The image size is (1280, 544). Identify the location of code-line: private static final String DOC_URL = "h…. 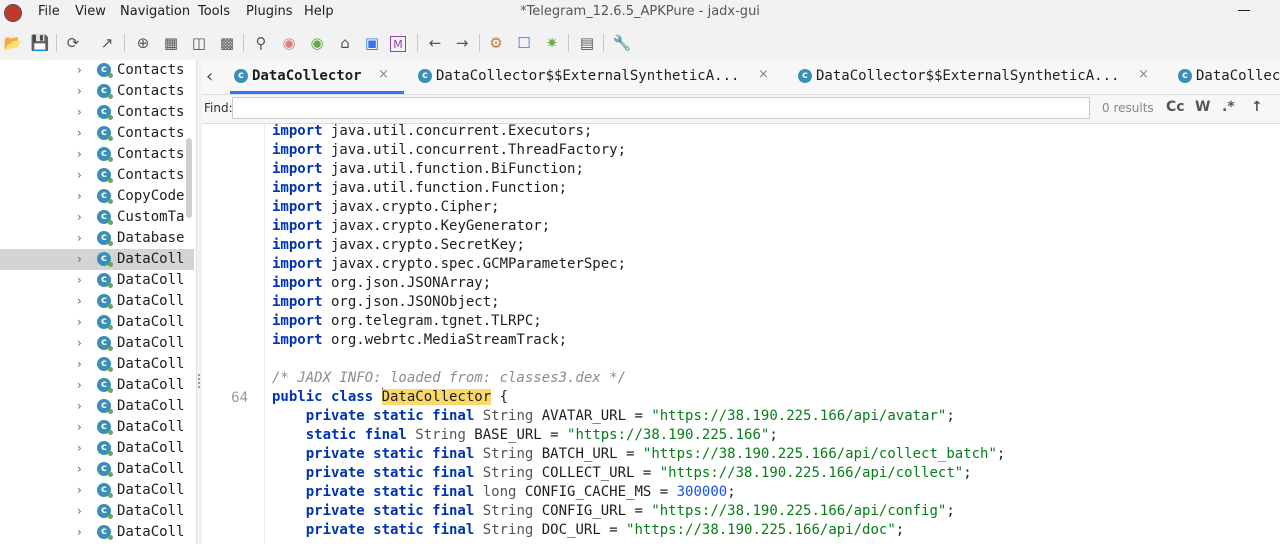
(588, 530).